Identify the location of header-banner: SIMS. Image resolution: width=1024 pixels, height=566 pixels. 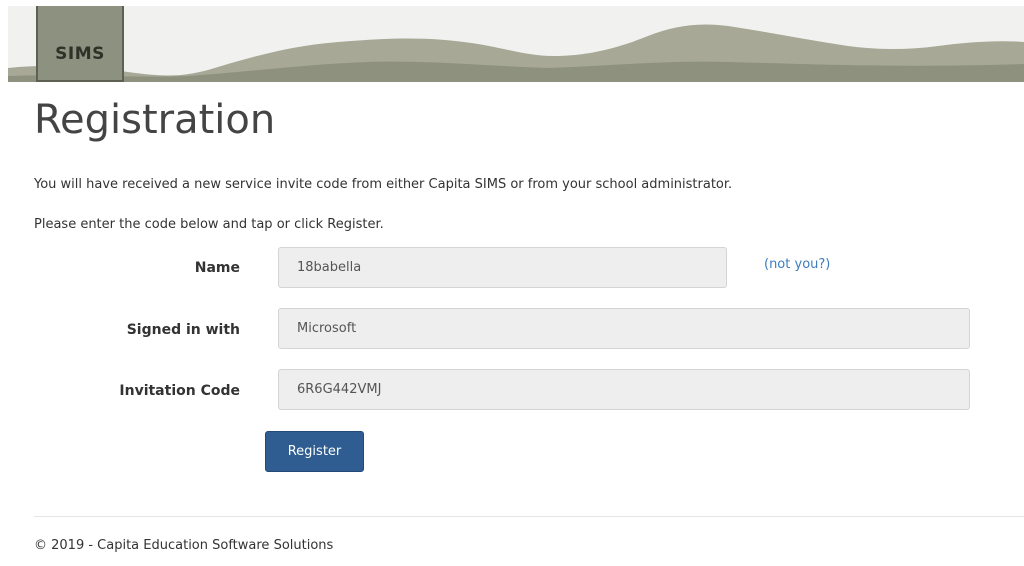
(516, 44).